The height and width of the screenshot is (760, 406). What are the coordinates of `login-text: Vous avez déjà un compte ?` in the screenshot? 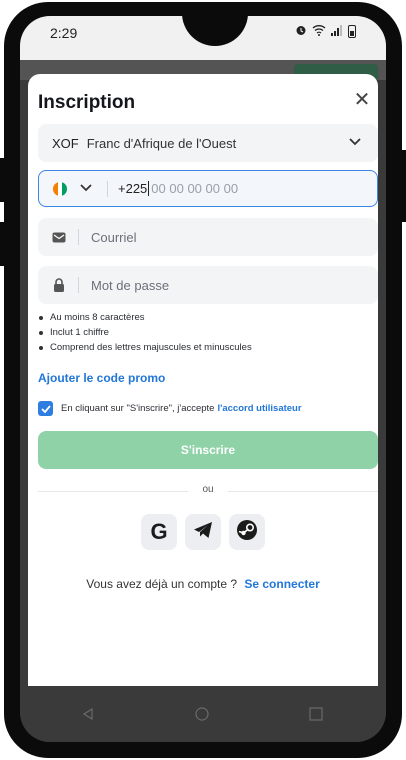 It's located at (162, 584).